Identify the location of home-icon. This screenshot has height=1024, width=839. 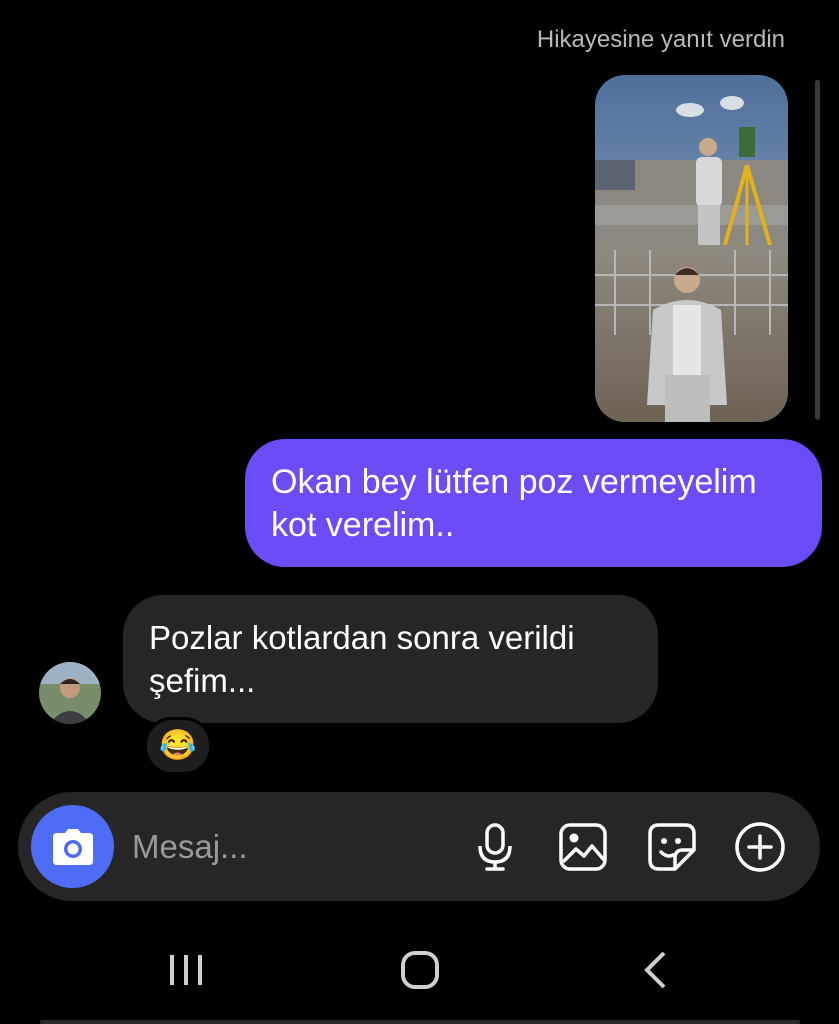
(420, 970).